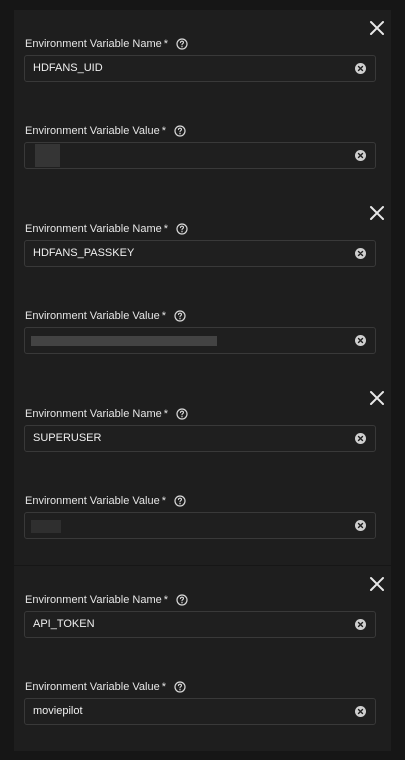 The width and height of the screenshot is (405, 760). Describe the element at coordinates (84, 253) in the screenshot. I see `input-value: HDFANS_PASSKEY` at that location.